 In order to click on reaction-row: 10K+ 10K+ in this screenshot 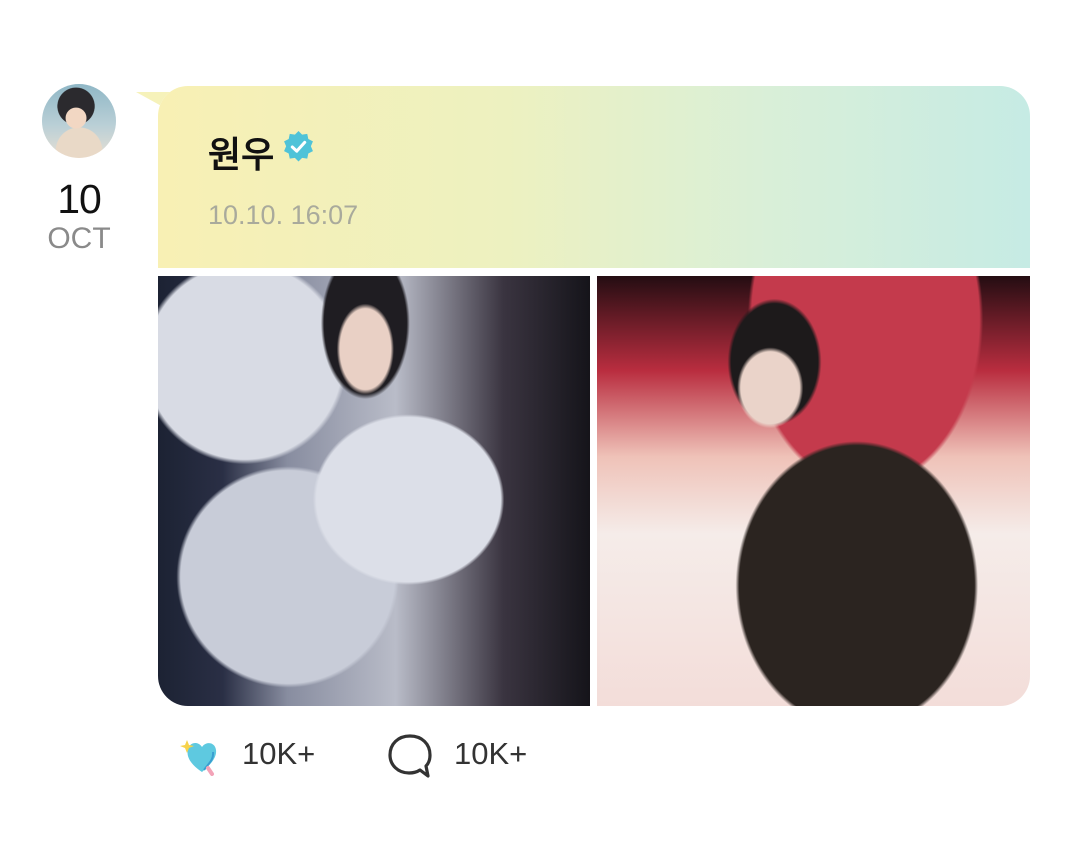, I will do `click(378, 755)`.